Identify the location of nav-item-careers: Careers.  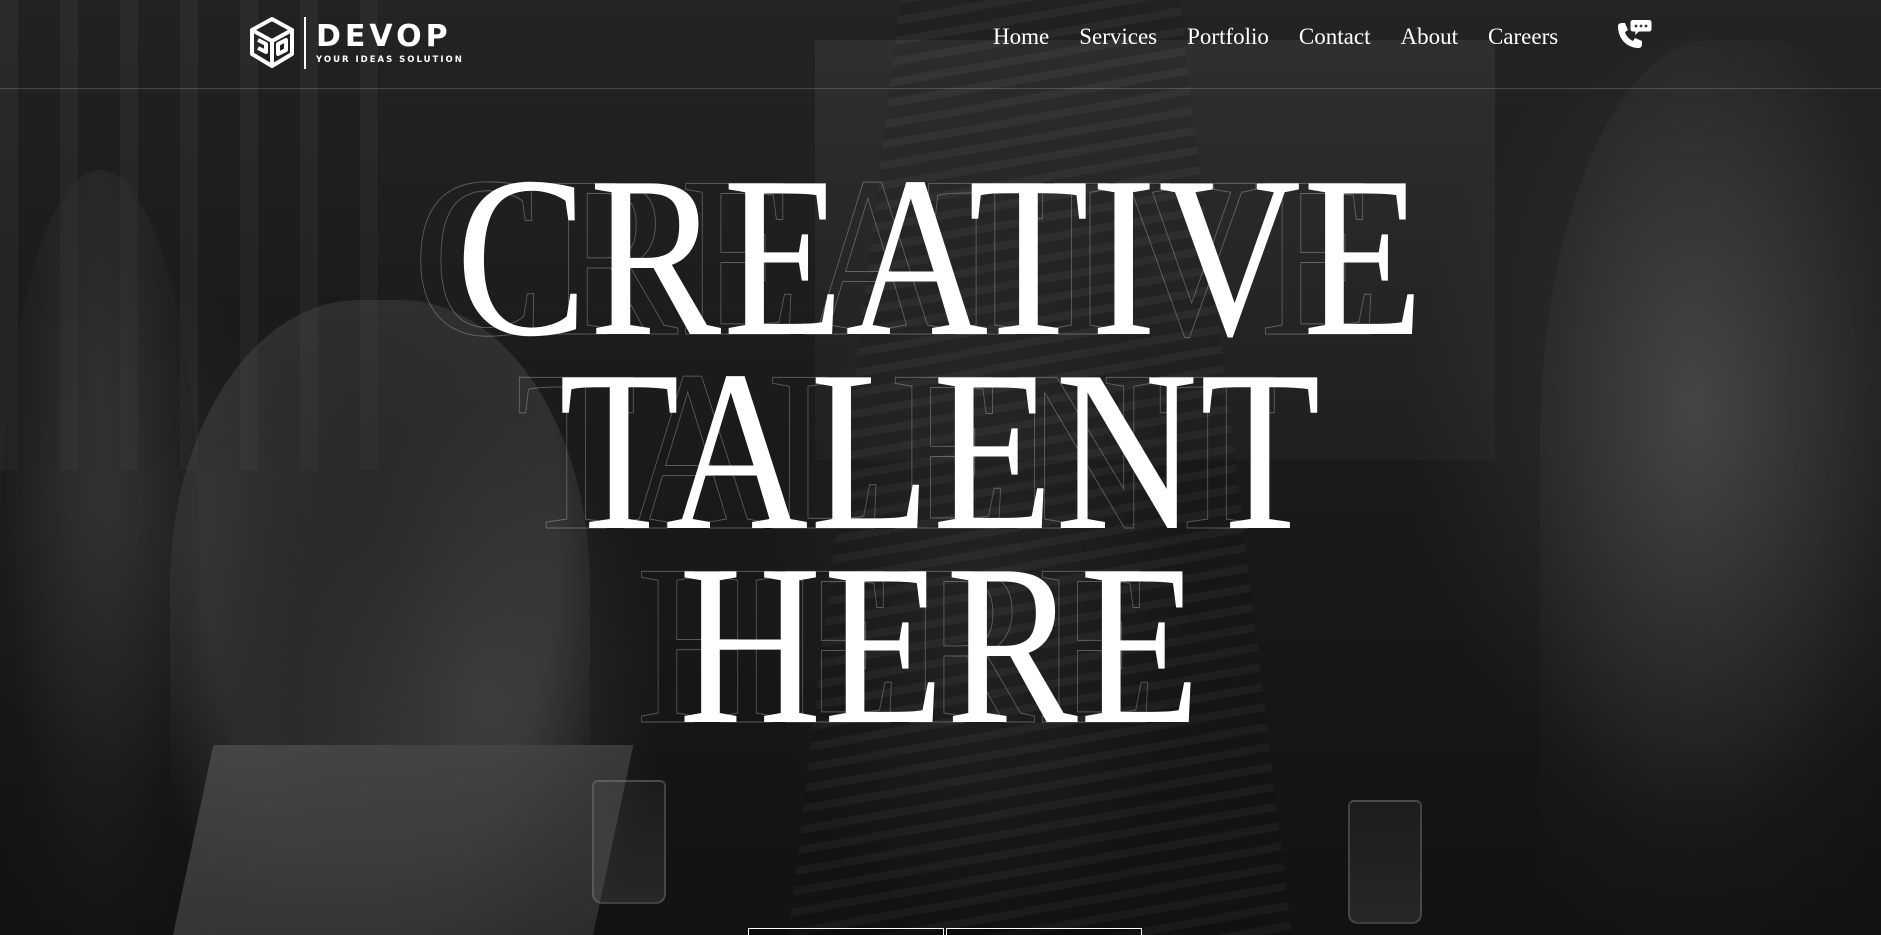
(1523, 37).